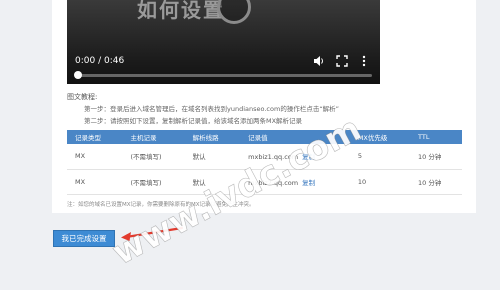 The image size is (500, 290). I want to click on guide-title: 图文教程:, so click(82, 97).